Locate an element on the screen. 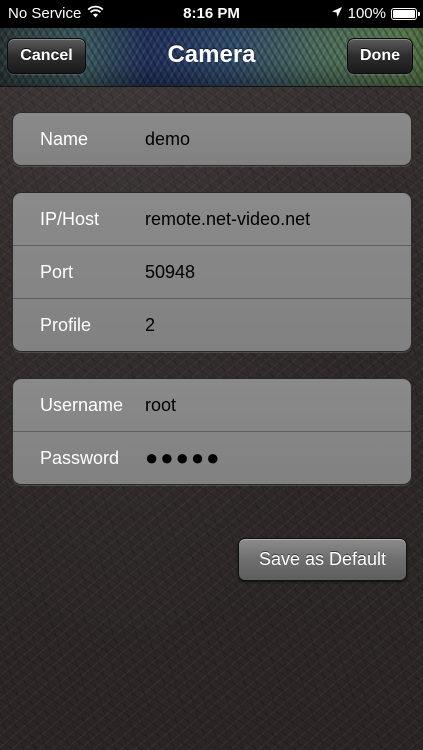 The image size is (423, 750). battery-fill is located at coordinates (404, 13).